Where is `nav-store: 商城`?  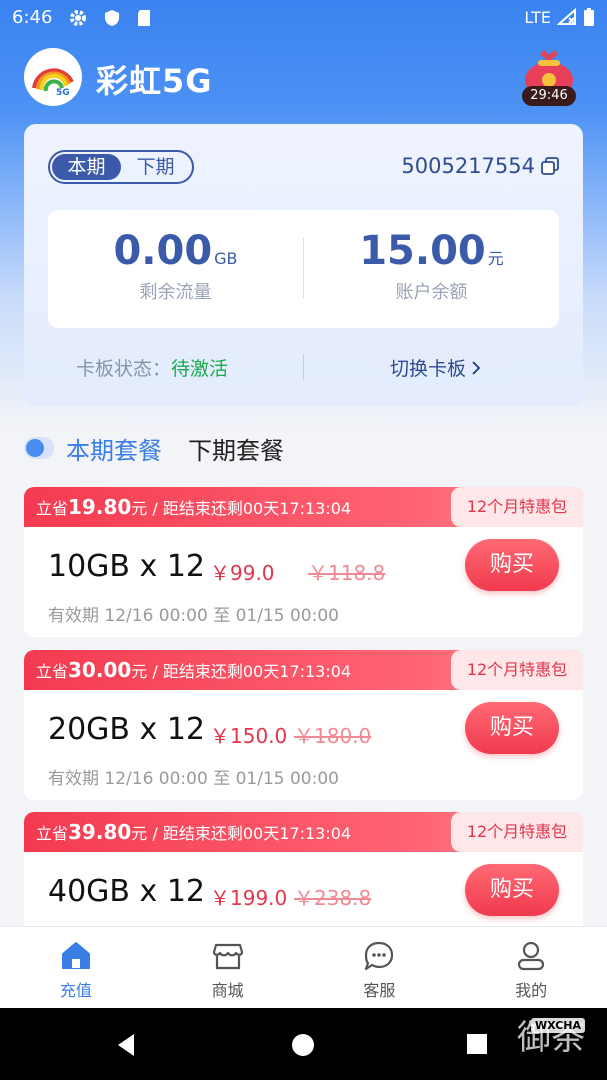
nav-store: 商城 is located at coordinates (228, 967).